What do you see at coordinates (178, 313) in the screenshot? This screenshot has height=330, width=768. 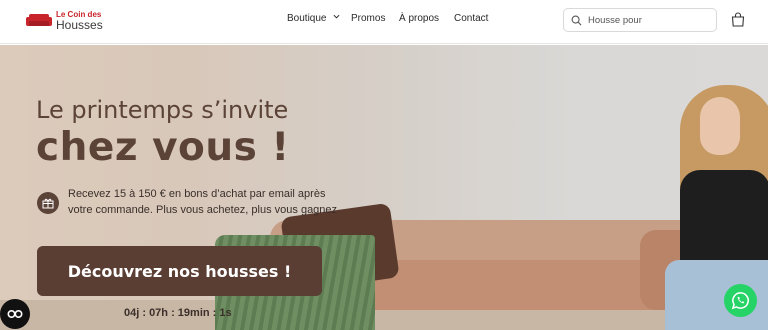 I see `countdown-timer: 04j : 07h : 19min : 1s` at bounding box center [178, 313].